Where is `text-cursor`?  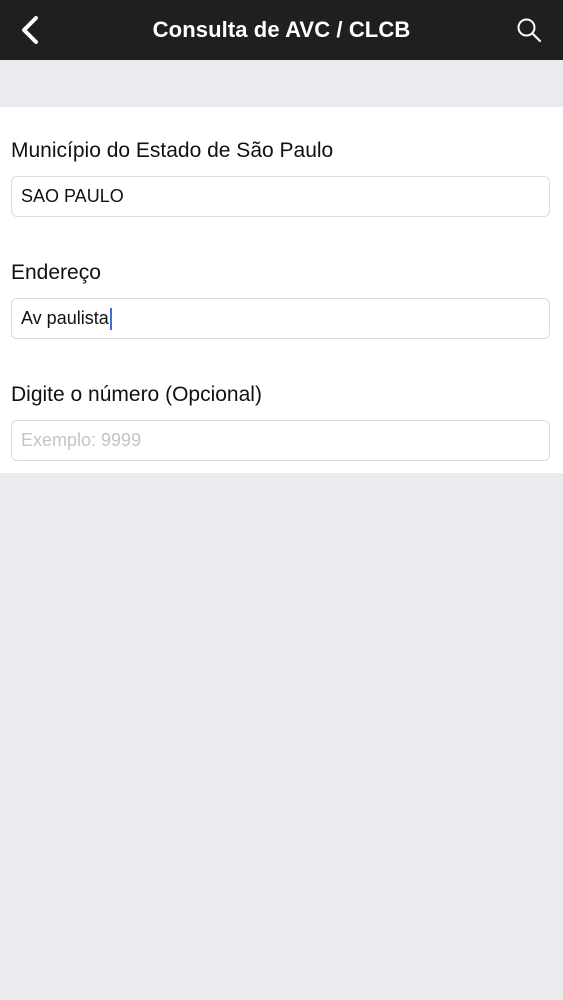
text-cursor is located at coordinates (110, 318).